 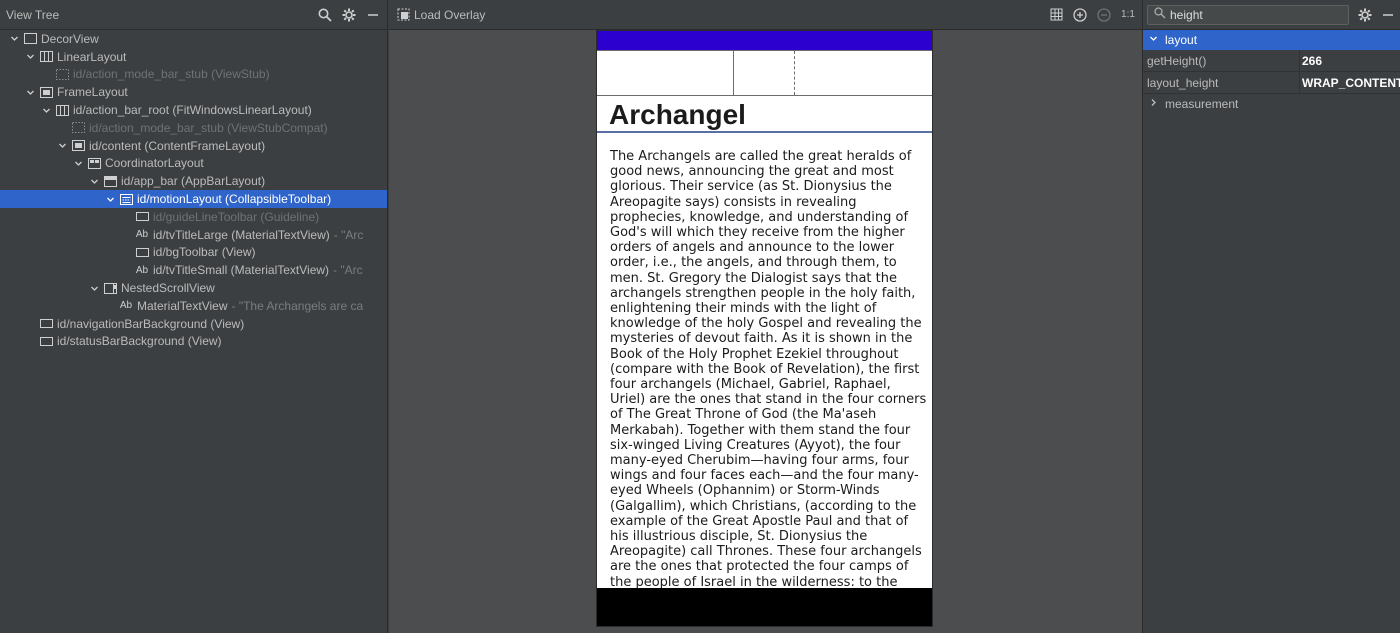 I want to click on tree-node: id/navigationBarBackground (View), so click(x=193, y=324).